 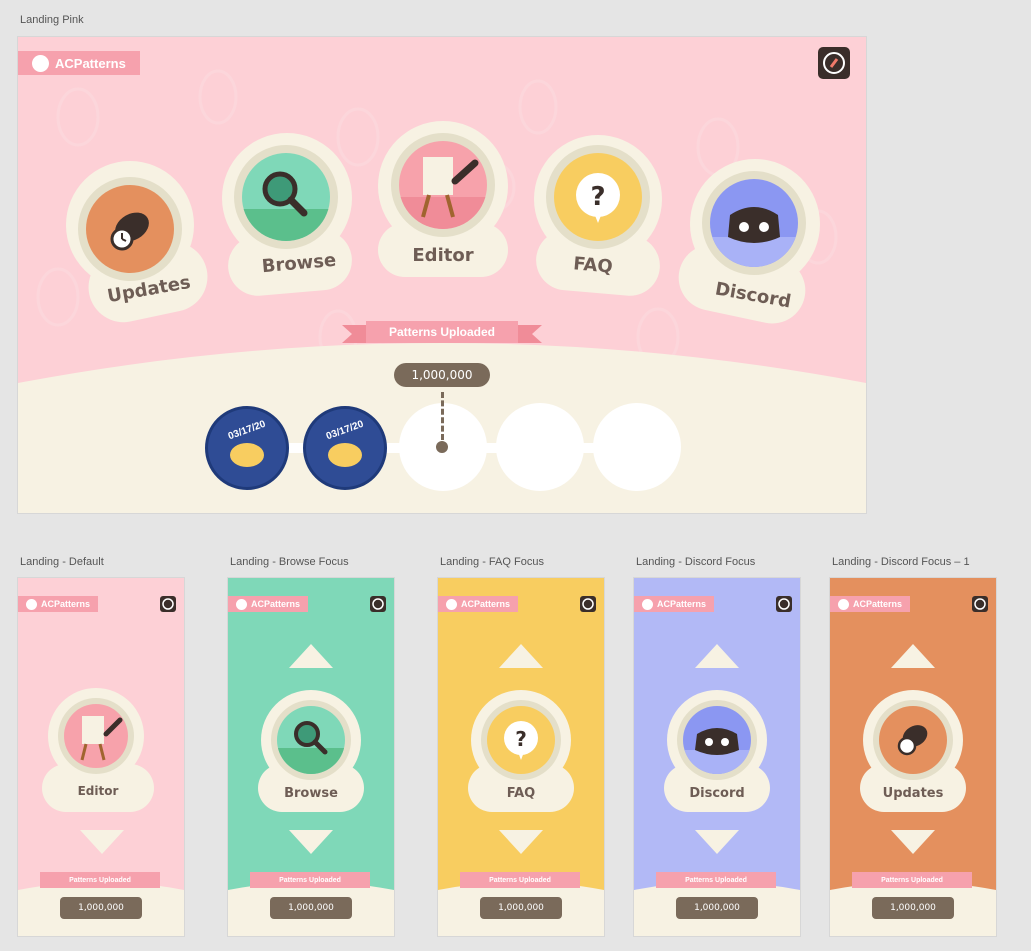 I want to click on discord-label: Discord, so click(x=717, y=793).